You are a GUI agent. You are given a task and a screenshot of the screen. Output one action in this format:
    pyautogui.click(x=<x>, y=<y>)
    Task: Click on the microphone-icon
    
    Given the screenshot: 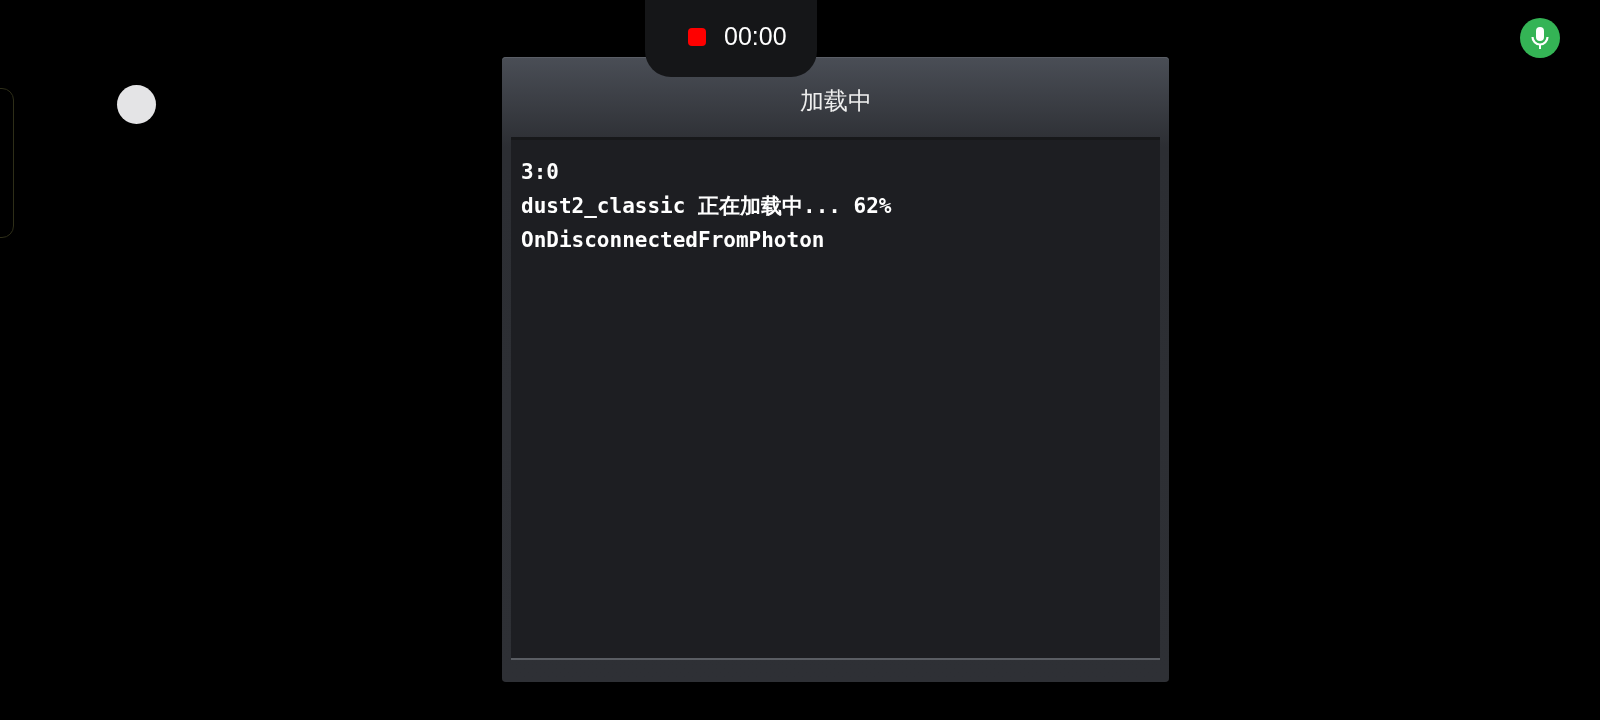 What is the action you would take?
    pyautogui.click(x=1540, y=38)
    